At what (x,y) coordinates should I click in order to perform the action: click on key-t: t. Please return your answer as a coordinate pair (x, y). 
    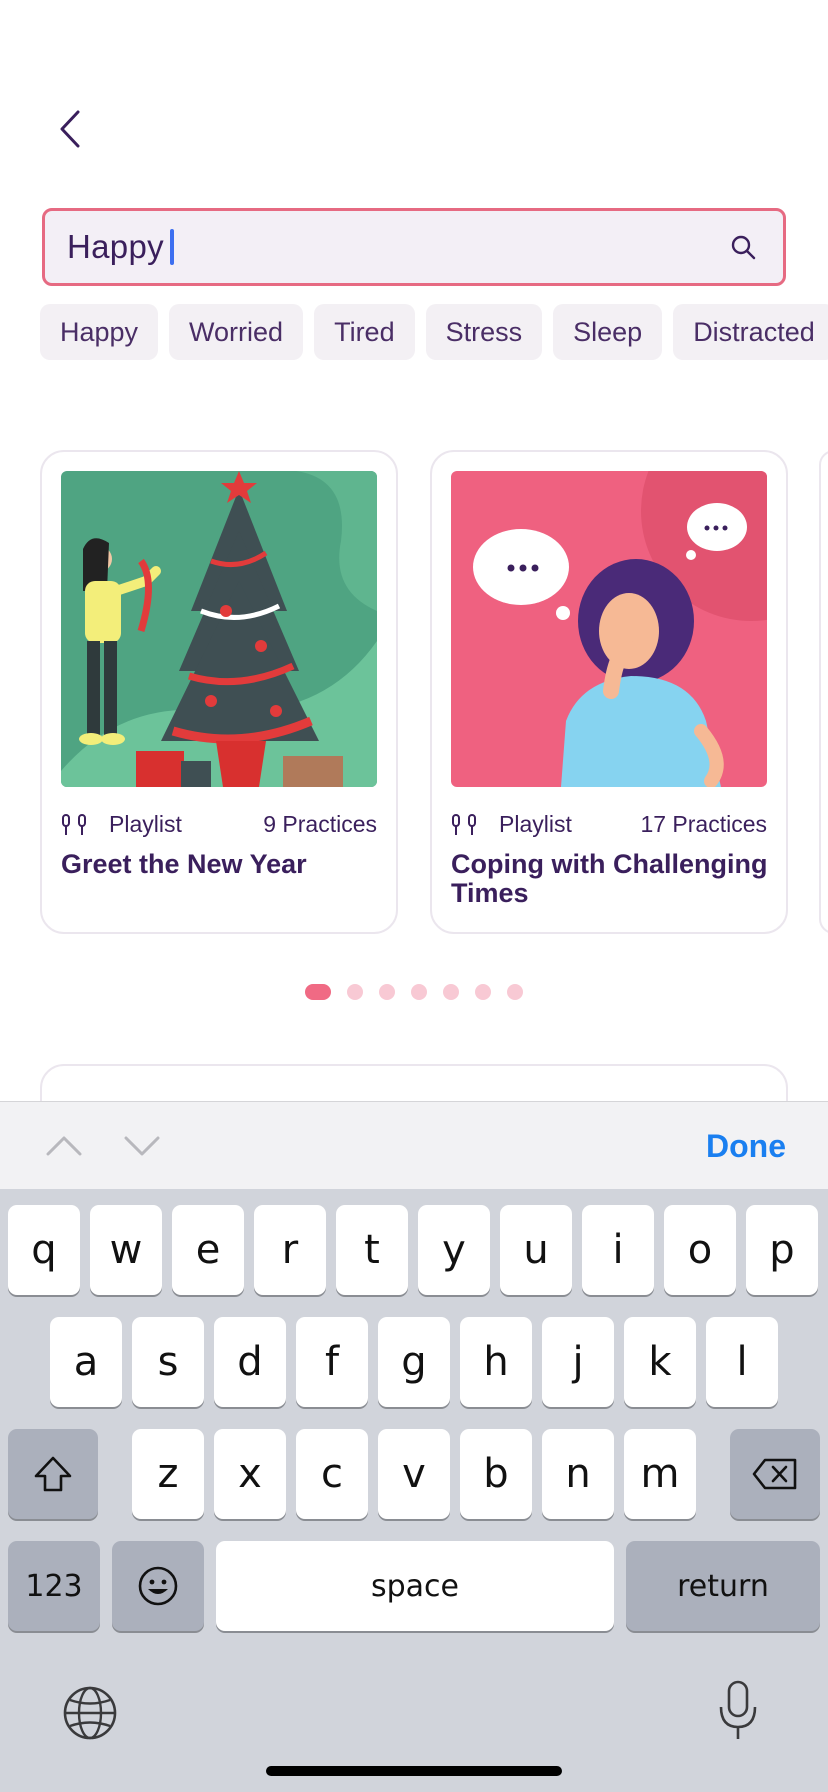
    Looking at the image, I should click on (372, 1250).